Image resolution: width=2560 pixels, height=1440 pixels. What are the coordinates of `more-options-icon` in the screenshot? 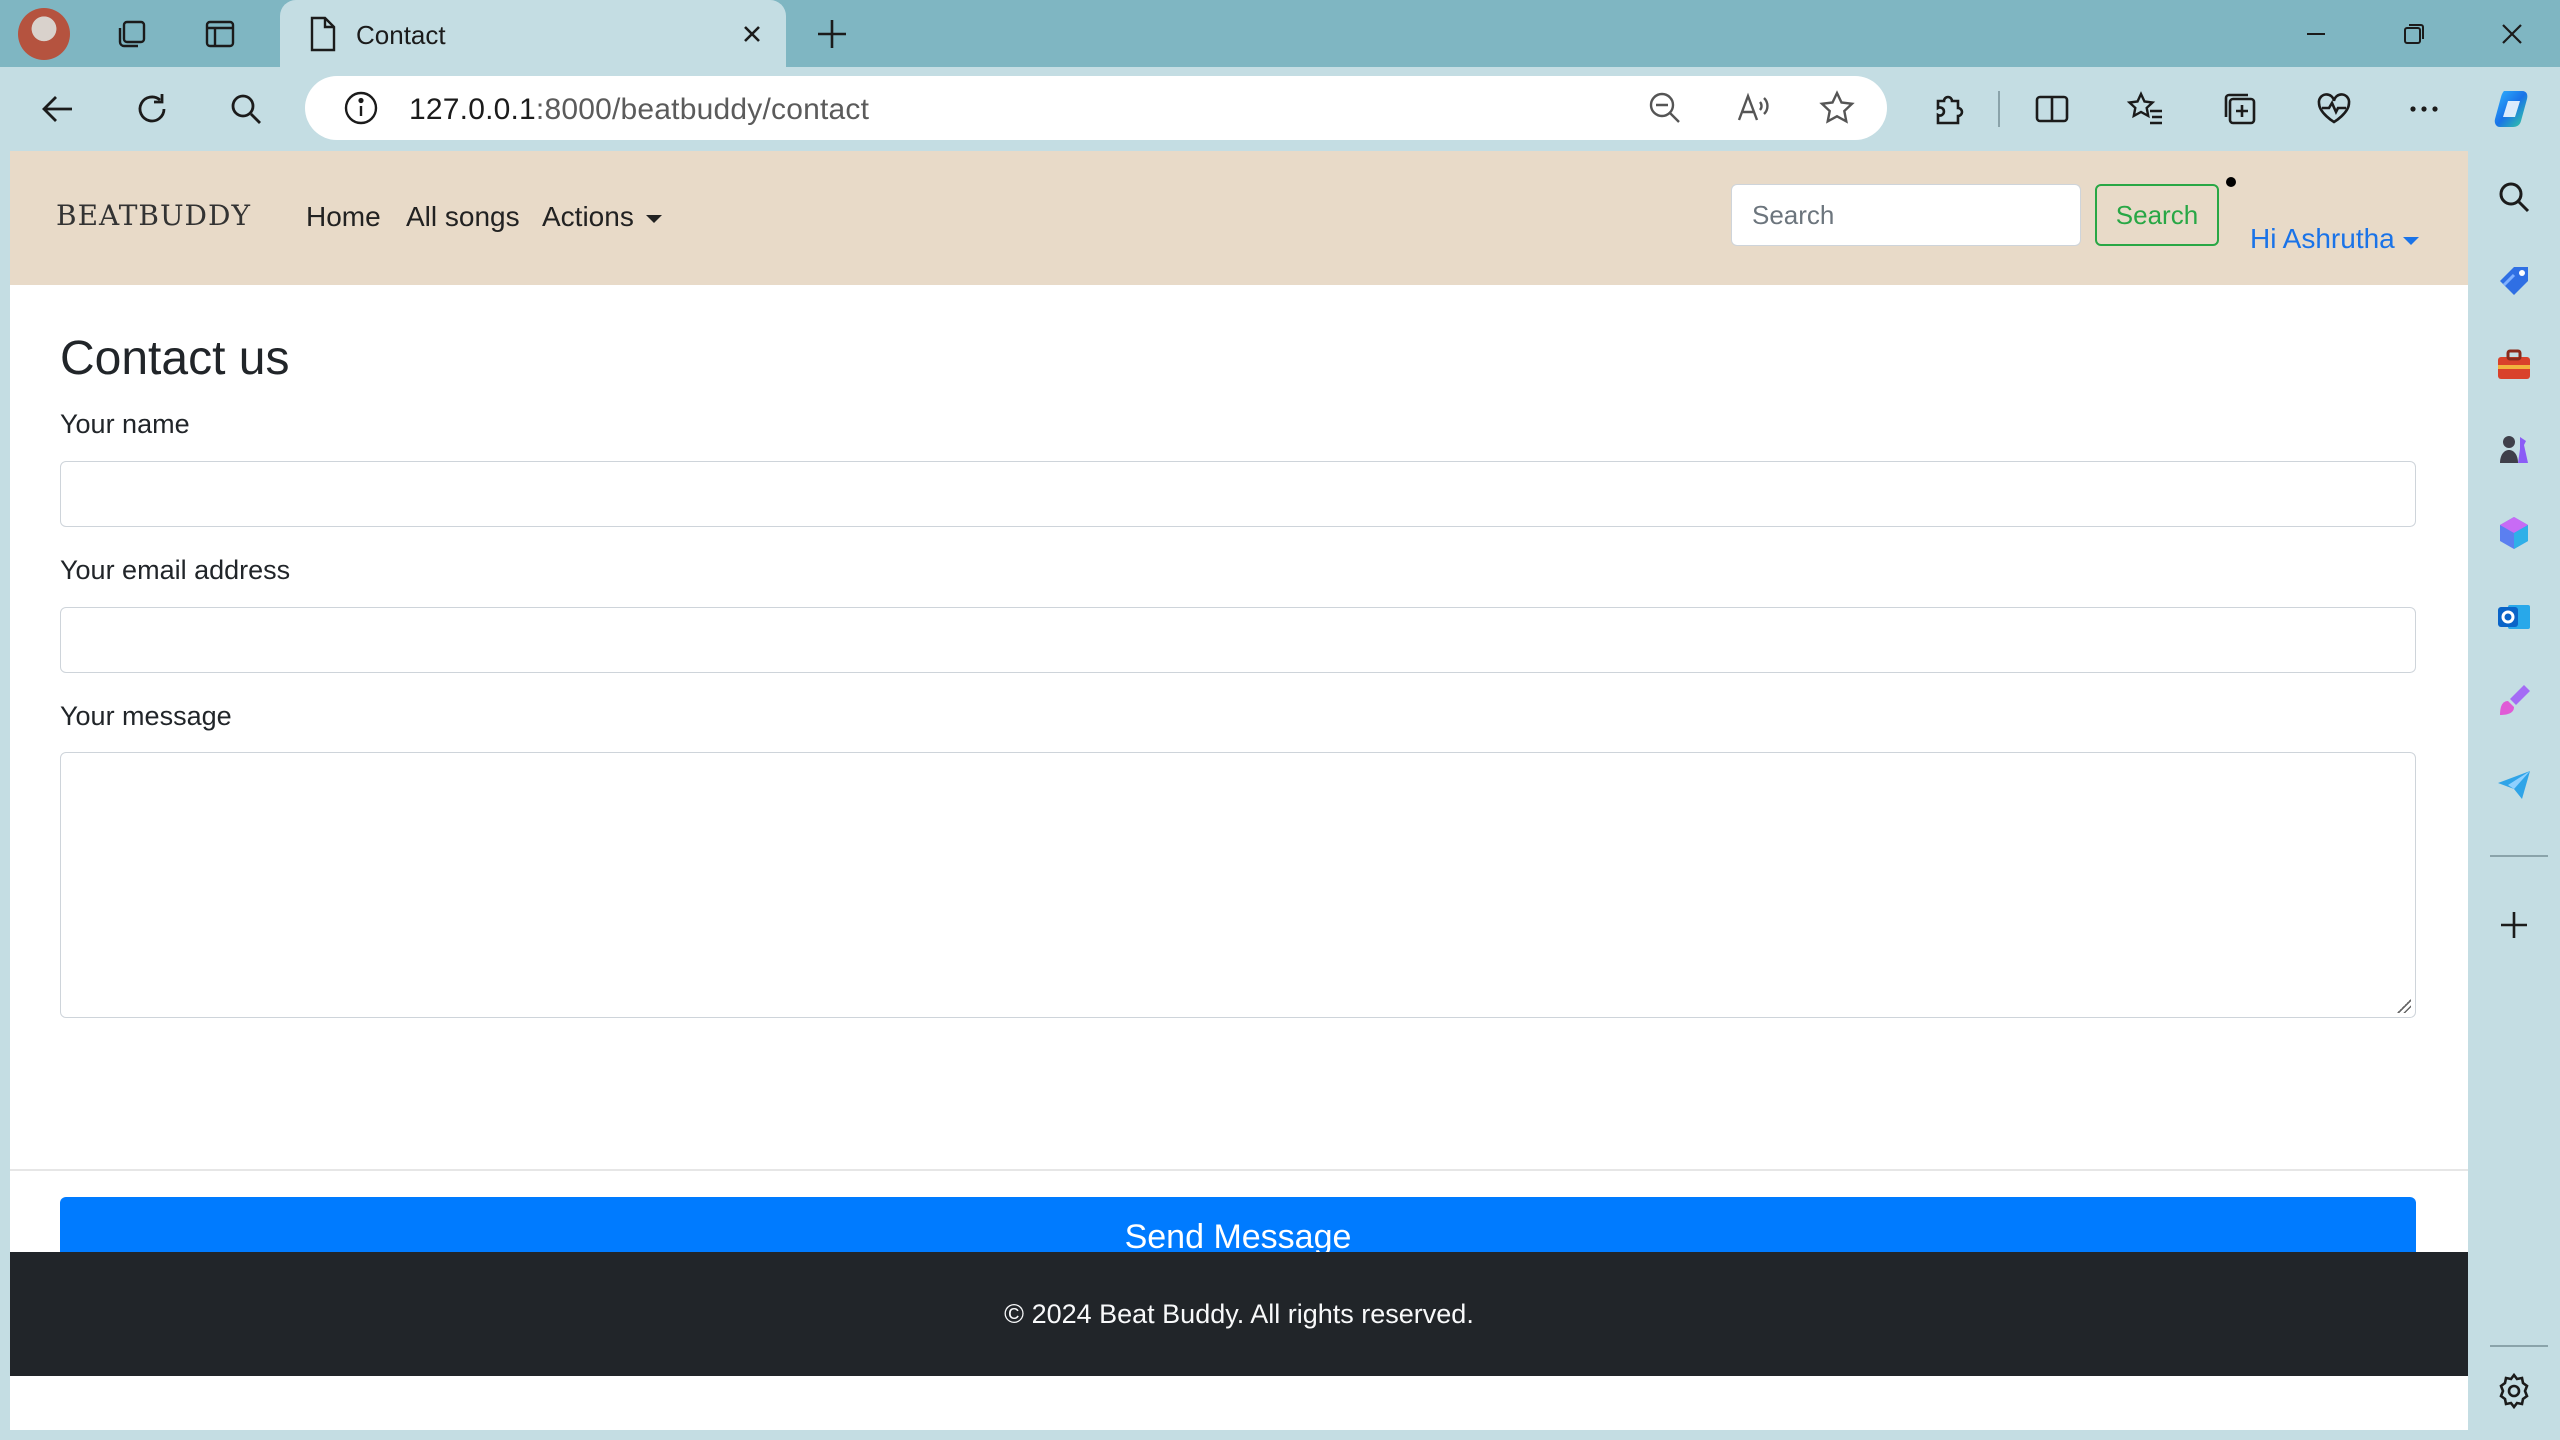 It's located at (2424, 109).